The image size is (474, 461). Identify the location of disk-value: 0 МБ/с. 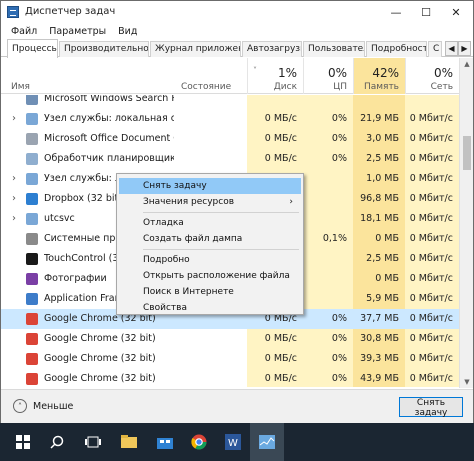
(275, 159).